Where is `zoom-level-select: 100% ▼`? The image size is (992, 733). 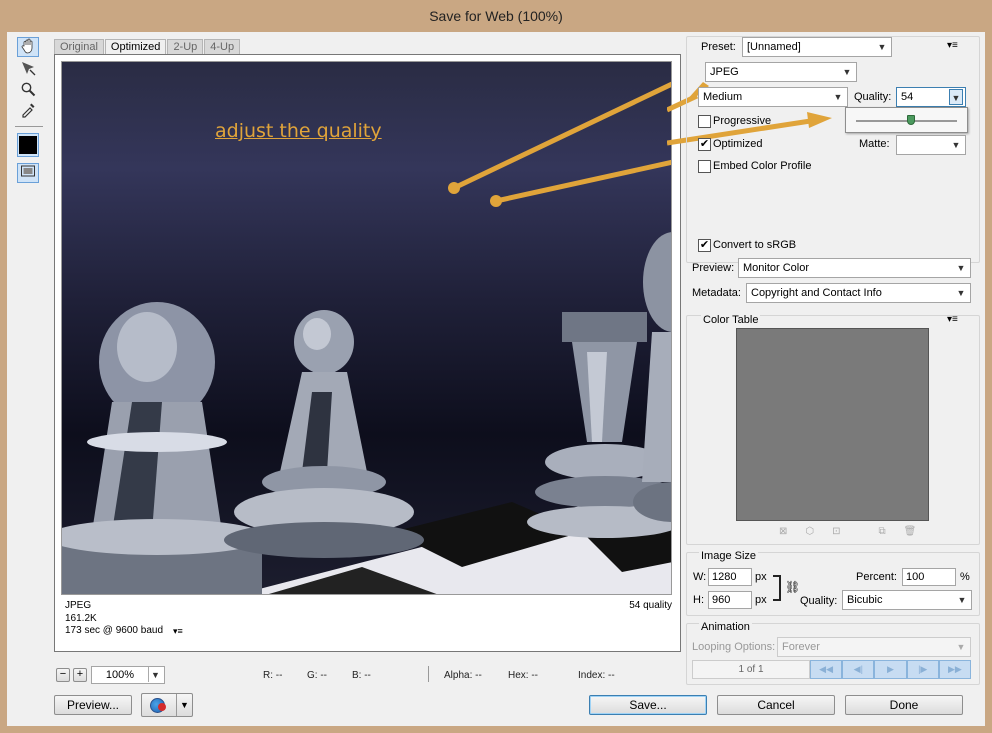
zoom-level-select: 100% ▼ is located at coordinates (128, 675).